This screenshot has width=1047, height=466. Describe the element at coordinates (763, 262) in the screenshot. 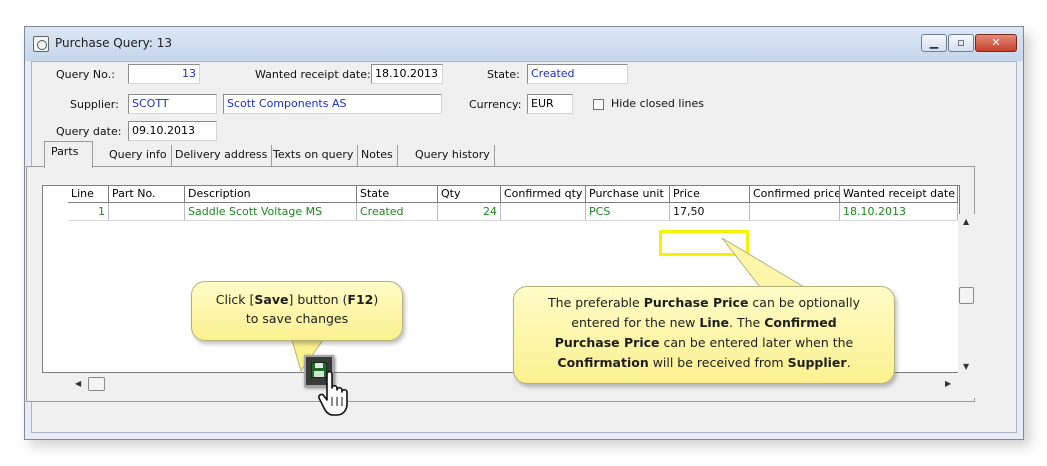

I see `price-callout-pointer` at that location.